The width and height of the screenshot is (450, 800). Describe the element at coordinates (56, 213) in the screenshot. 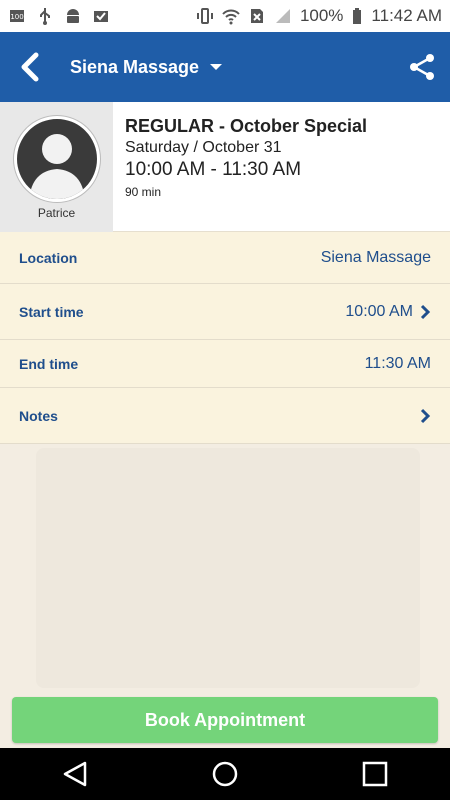

I see `provider-name: Patrice` at that location.